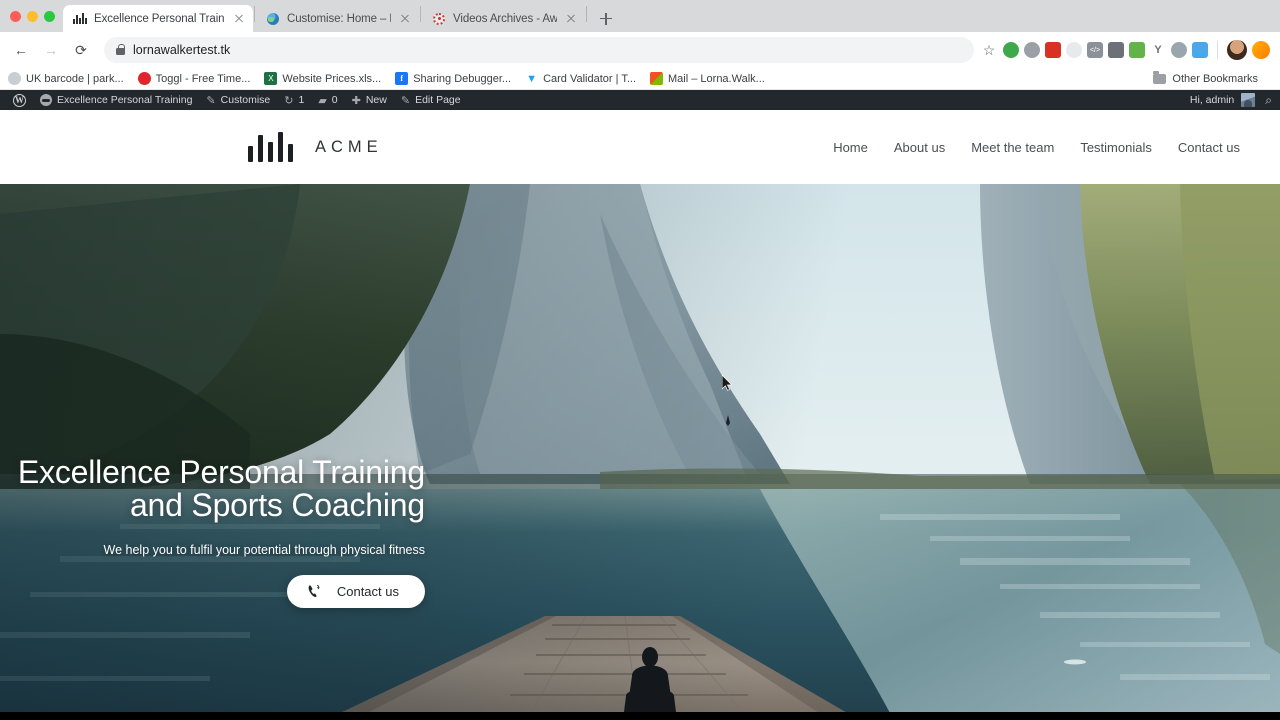  I want to click on wp-updates-count: 1, so click(301, 100).